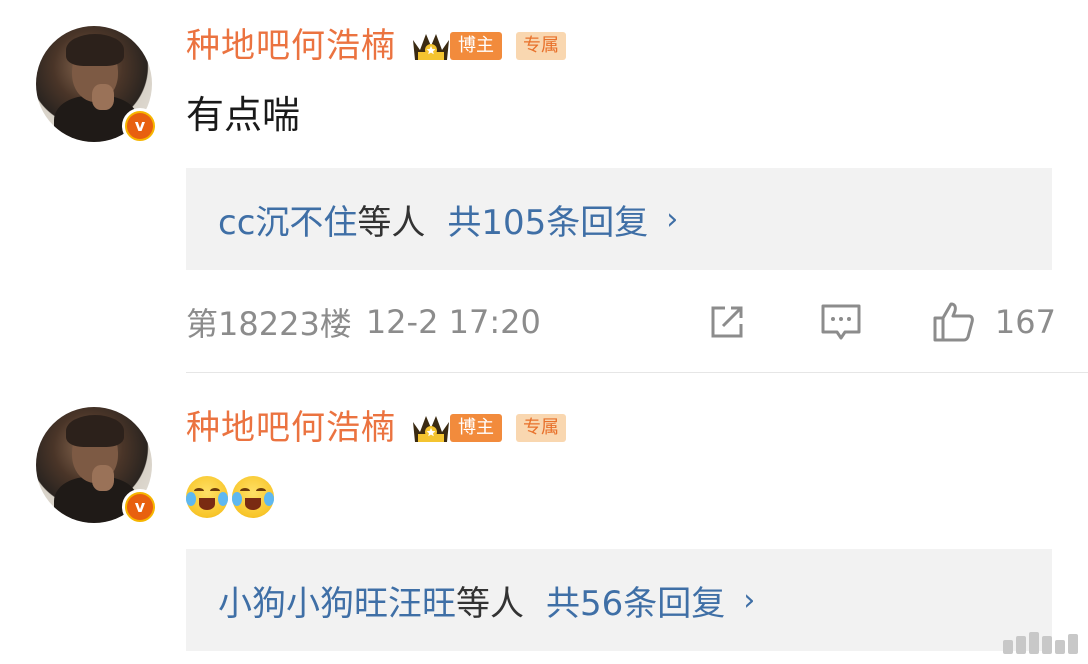  Describe the element at coordinates (953, 322) in the screenshot. I see `like-icon` at that location.